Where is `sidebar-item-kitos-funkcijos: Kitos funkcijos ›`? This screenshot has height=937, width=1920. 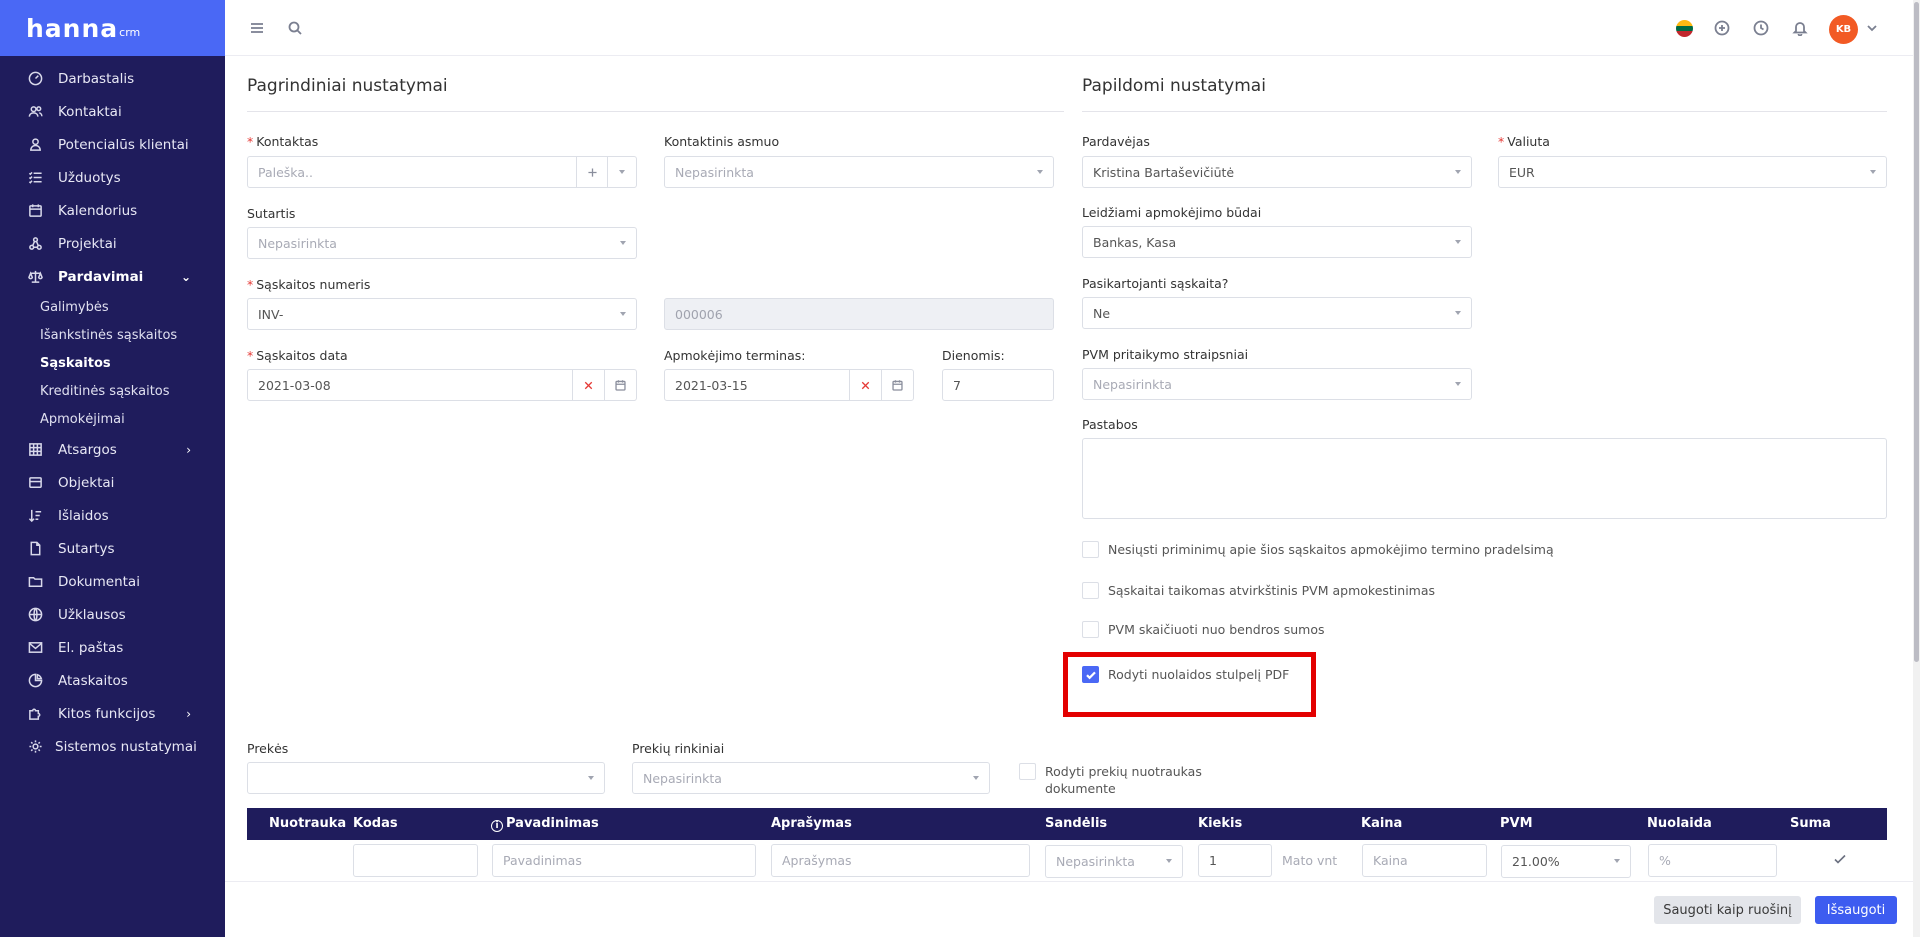
sidebar-item-kitos-funkcijos: Kitos funkcijos › is located at coordinates (112, 713).